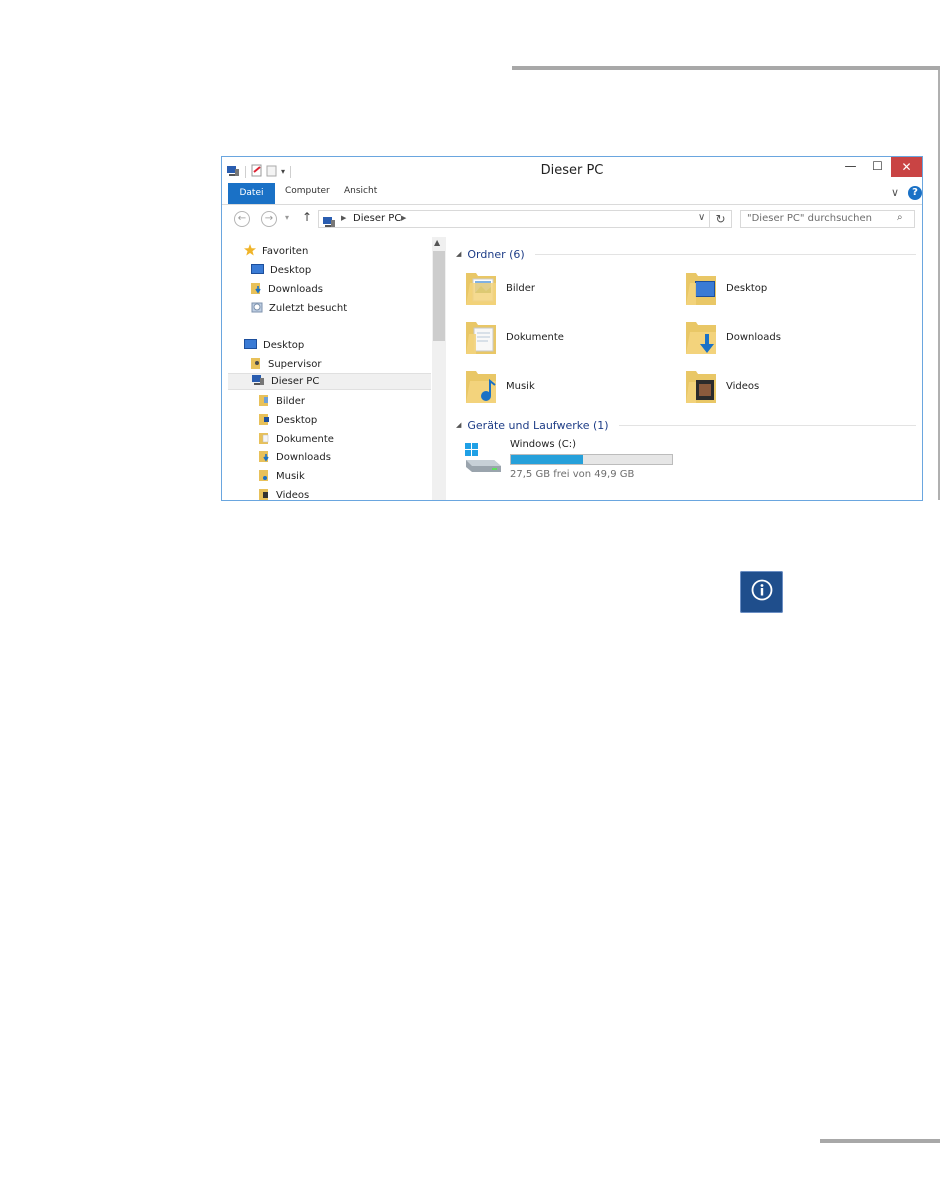 Image resolution: width=950 pixels, height=1181 pixels. What do you see at coordinates (564, 386) in the screenshot?
I see `folder-tile-music: Musik` at bounding box center [564, 386].